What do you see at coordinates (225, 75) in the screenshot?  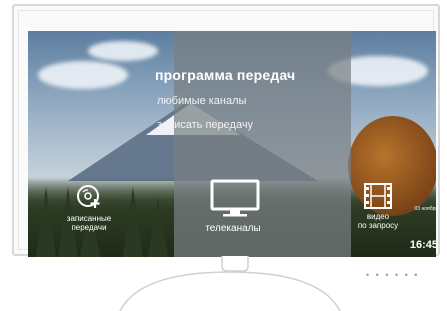 I see `menu-title-epg: программа передач` at bounding box center [225, 75].